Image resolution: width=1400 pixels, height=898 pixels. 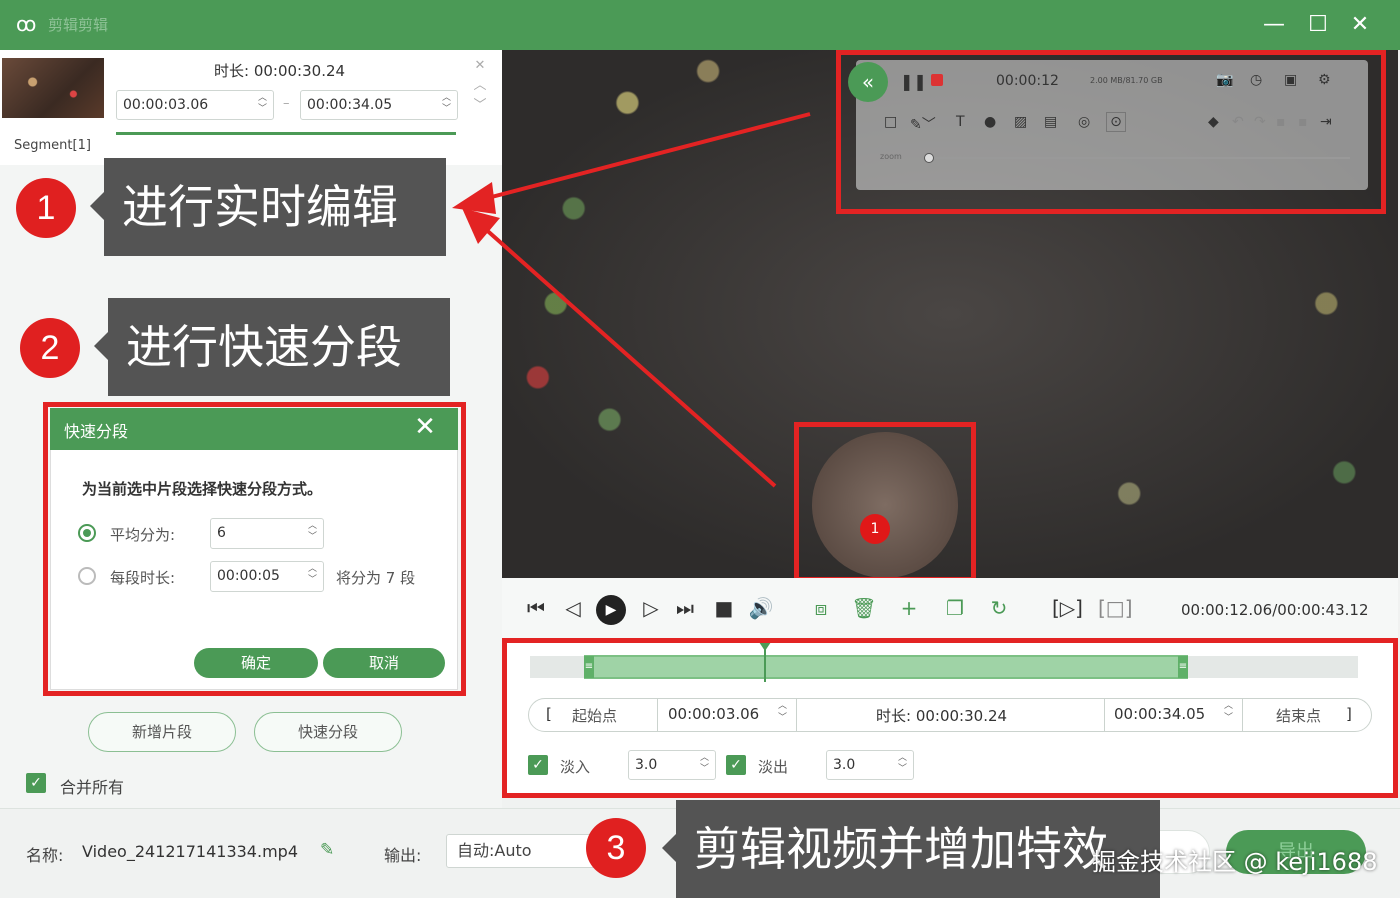 I want to click on callout-3-number: 3, so click(x=616, y=848).